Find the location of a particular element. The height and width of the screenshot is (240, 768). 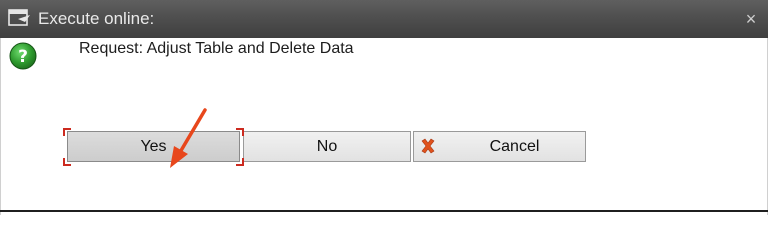

close-button: × is located at coordinates (751, 19).